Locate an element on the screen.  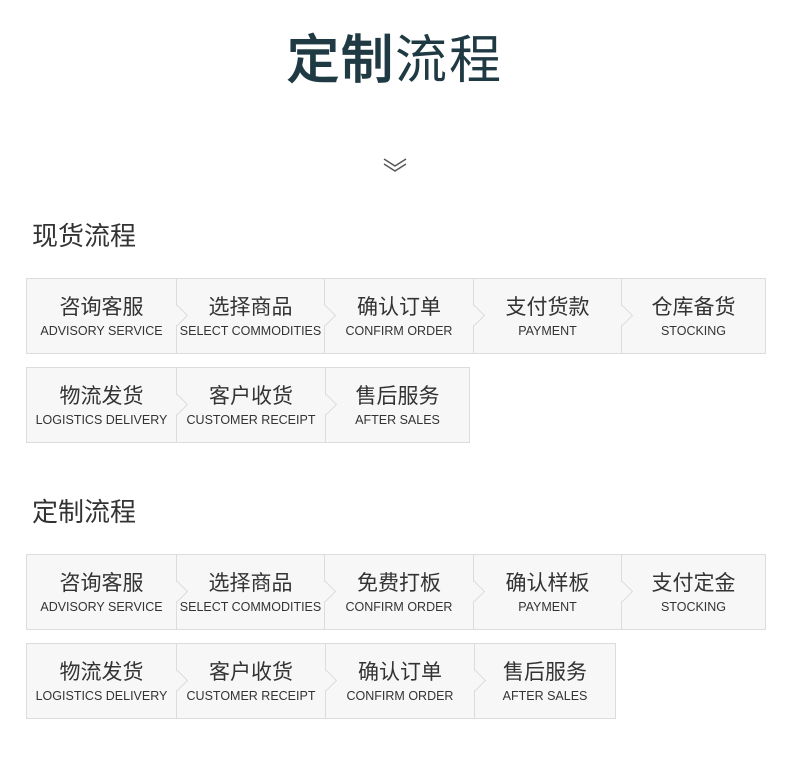
custom-step-confirm-sample: 确认样板 PAYMENT is located at coordinates (547, 592).